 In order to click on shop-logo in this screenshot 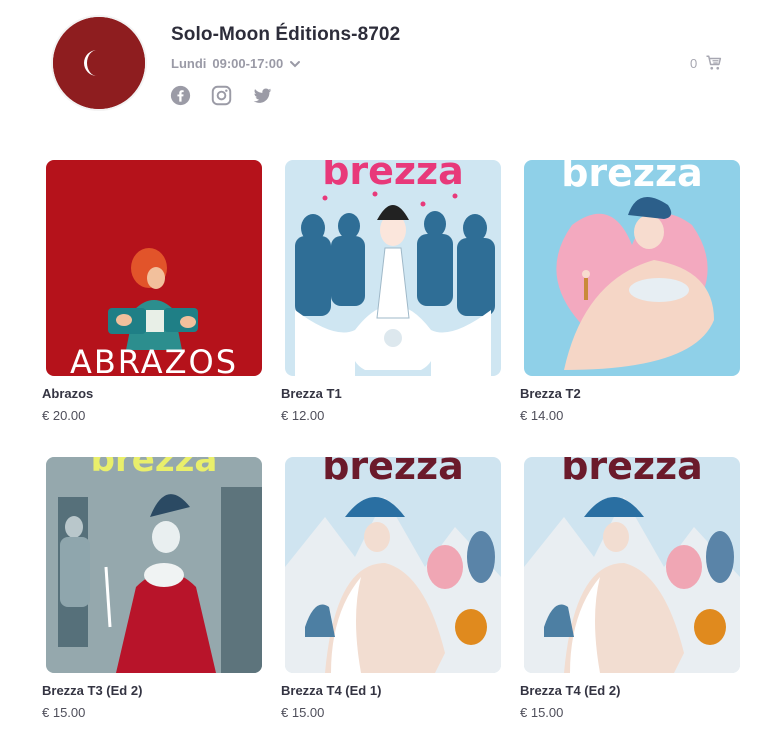, I will do `click(99, 63)`.